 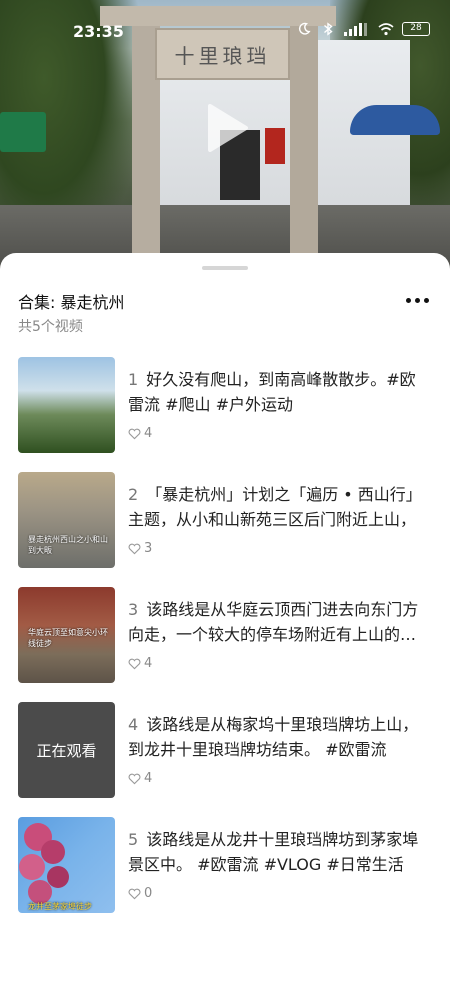 What do you see at coordinates (66, 405) in the screenshot?
I see `video-thumbnail` at bounding box center [66, 405].